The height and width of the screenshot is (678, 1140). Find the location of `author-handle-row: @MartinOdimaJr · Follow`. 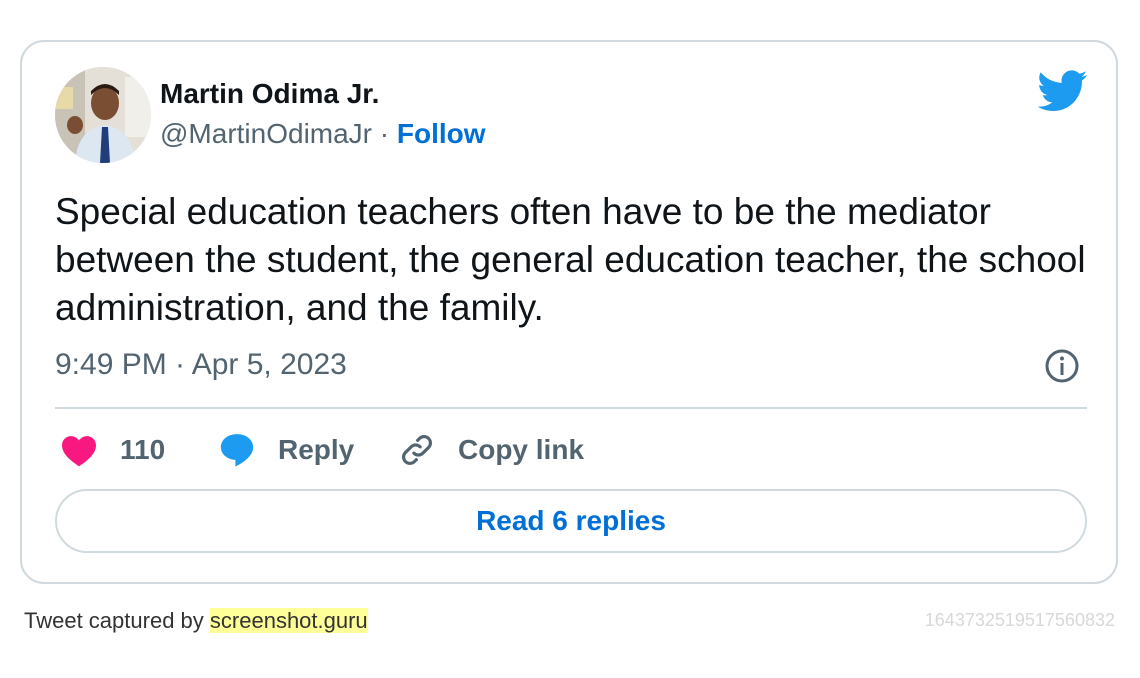

author-handle-row: @MartinOdimaJr · Follow is located at coordinates (323, 134).